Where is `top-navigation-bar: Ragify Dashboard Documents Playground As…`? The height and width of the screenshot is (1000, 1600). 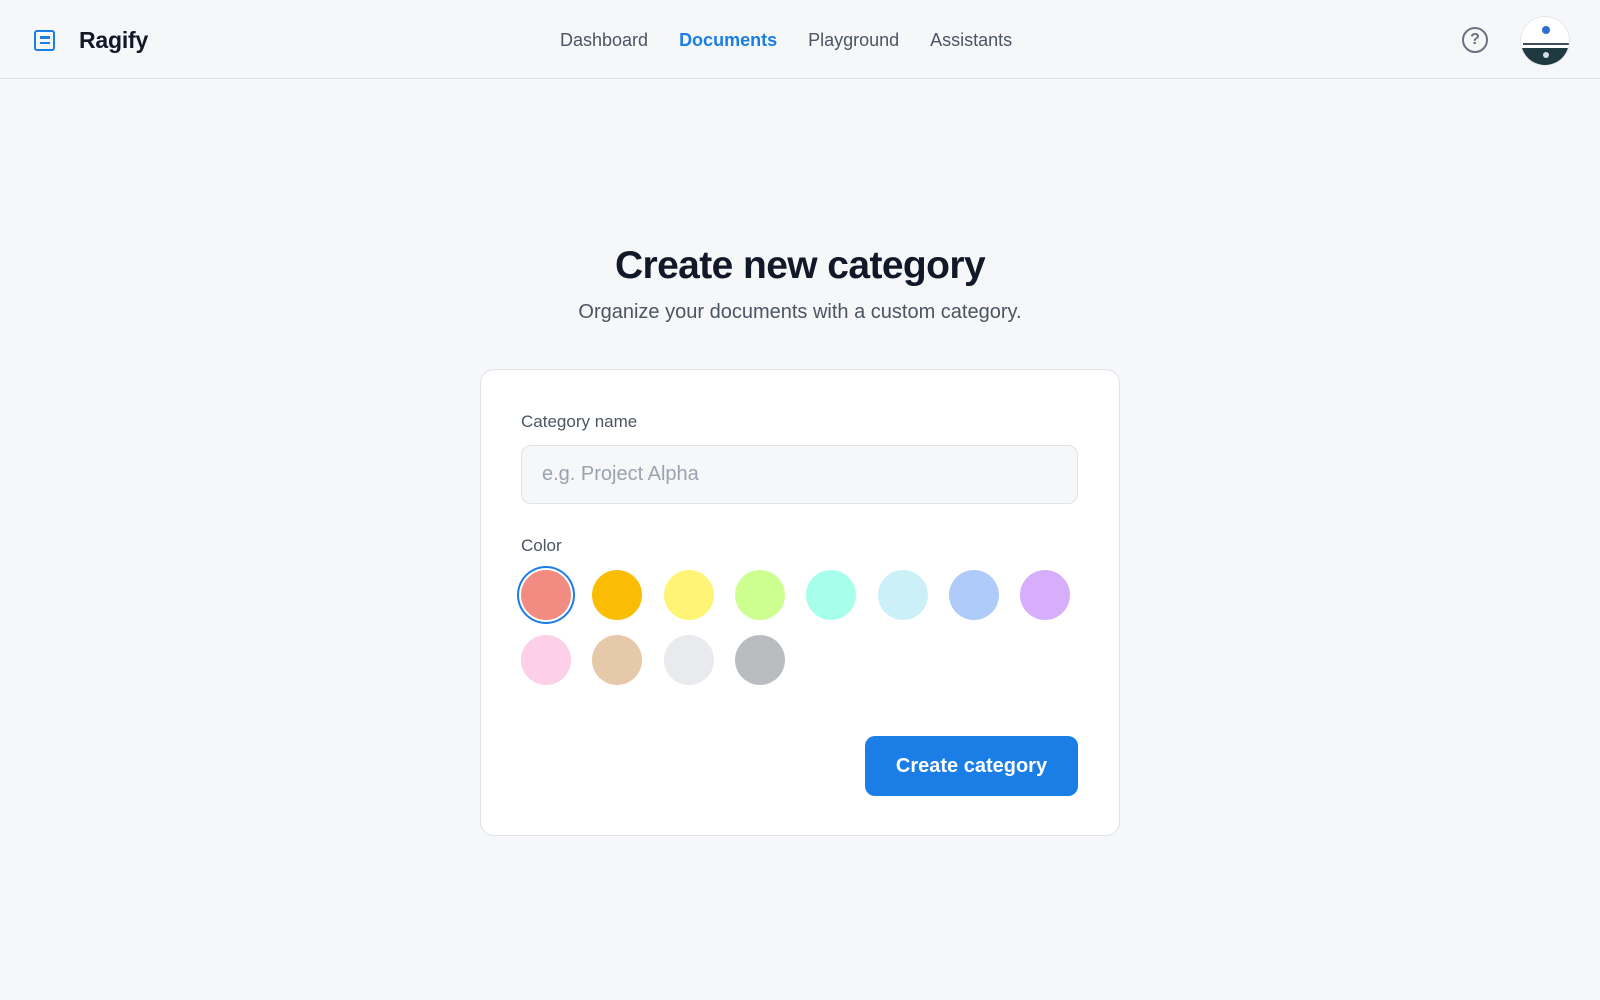 top-navigation-bar: Ragify Dashboard Documents Playground As… is located at coordinates (800, 39).